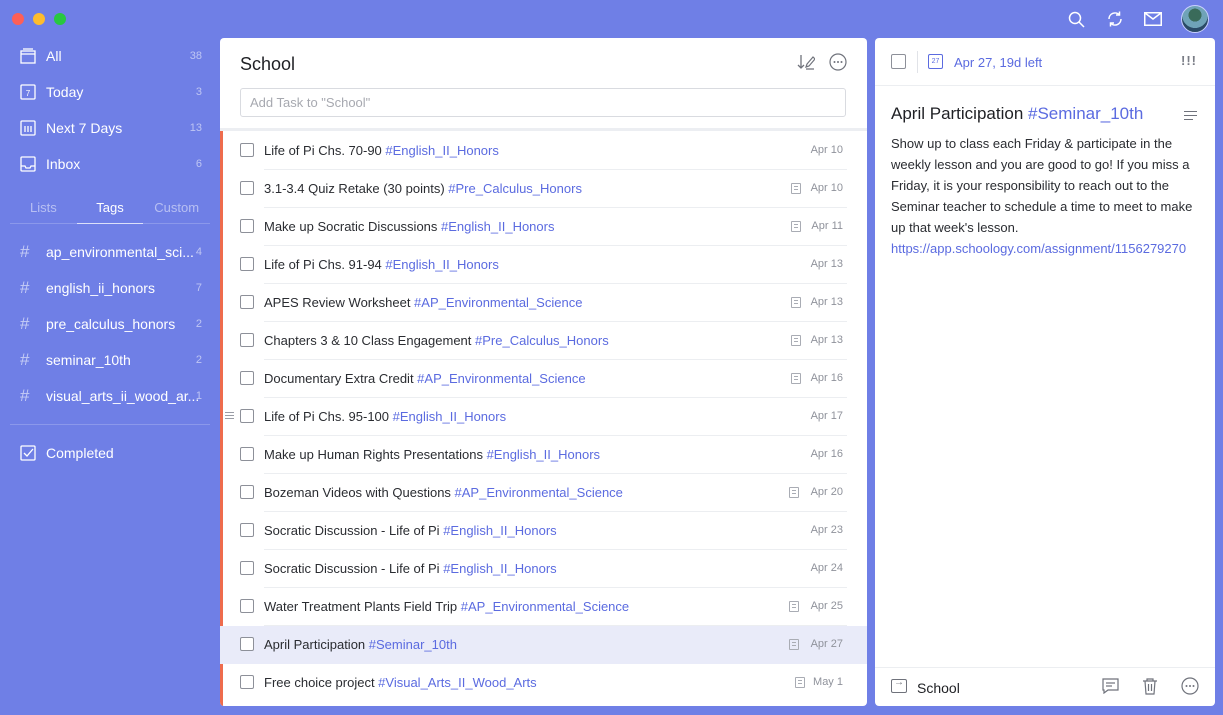  I want to click on list-toolbar, so click(822, 62).